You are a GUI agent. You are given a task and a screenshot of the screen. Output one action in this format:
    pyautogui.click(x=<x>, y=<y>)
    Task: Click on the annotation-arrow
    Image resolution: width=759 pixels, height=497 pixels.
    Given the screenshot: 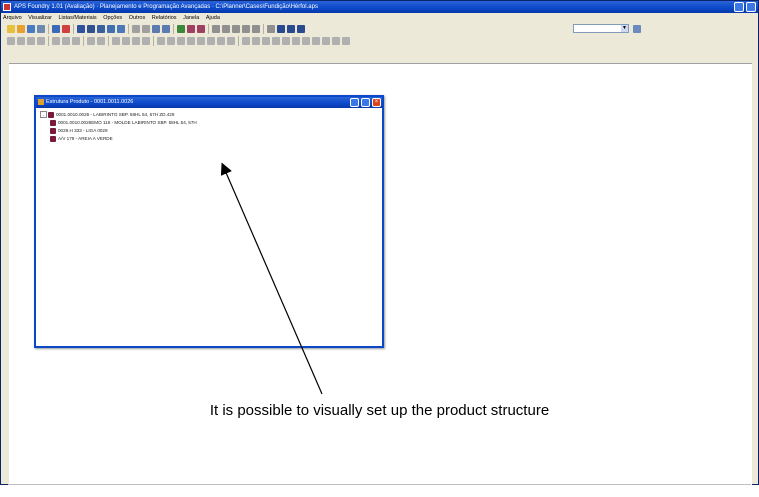 What is the action you would take?
    pyautogui.click(x=271, y=278)
    